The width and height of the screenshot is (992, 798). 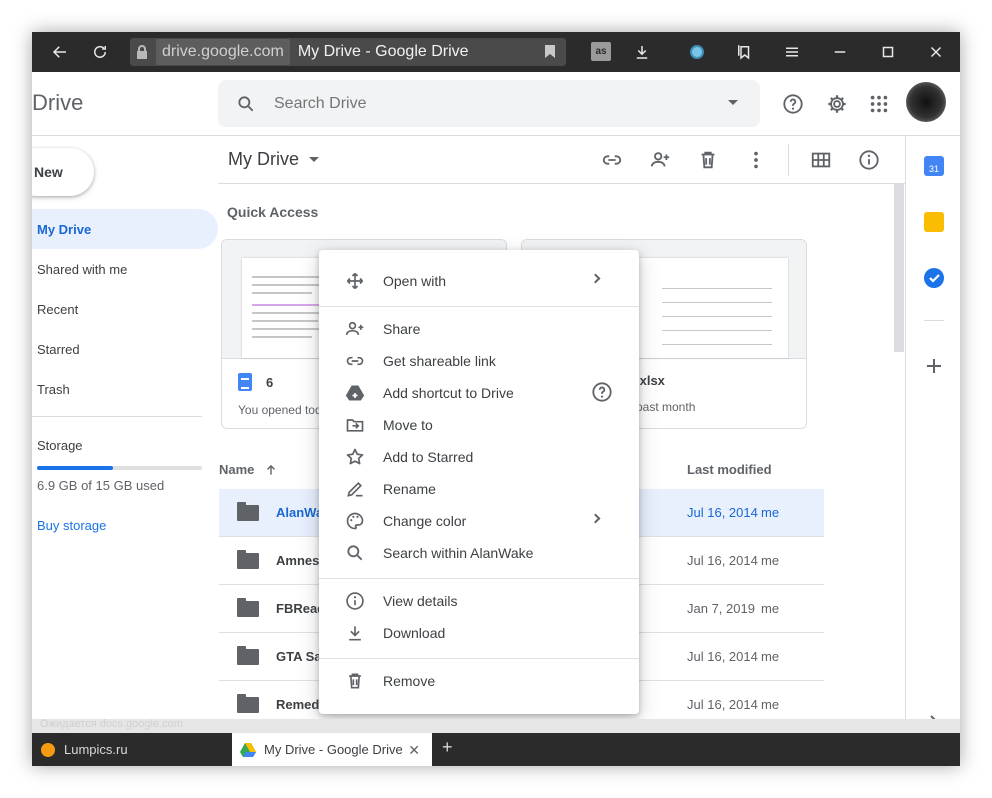 I want to click on chevron-down-icon, so click(x=314, y=159).